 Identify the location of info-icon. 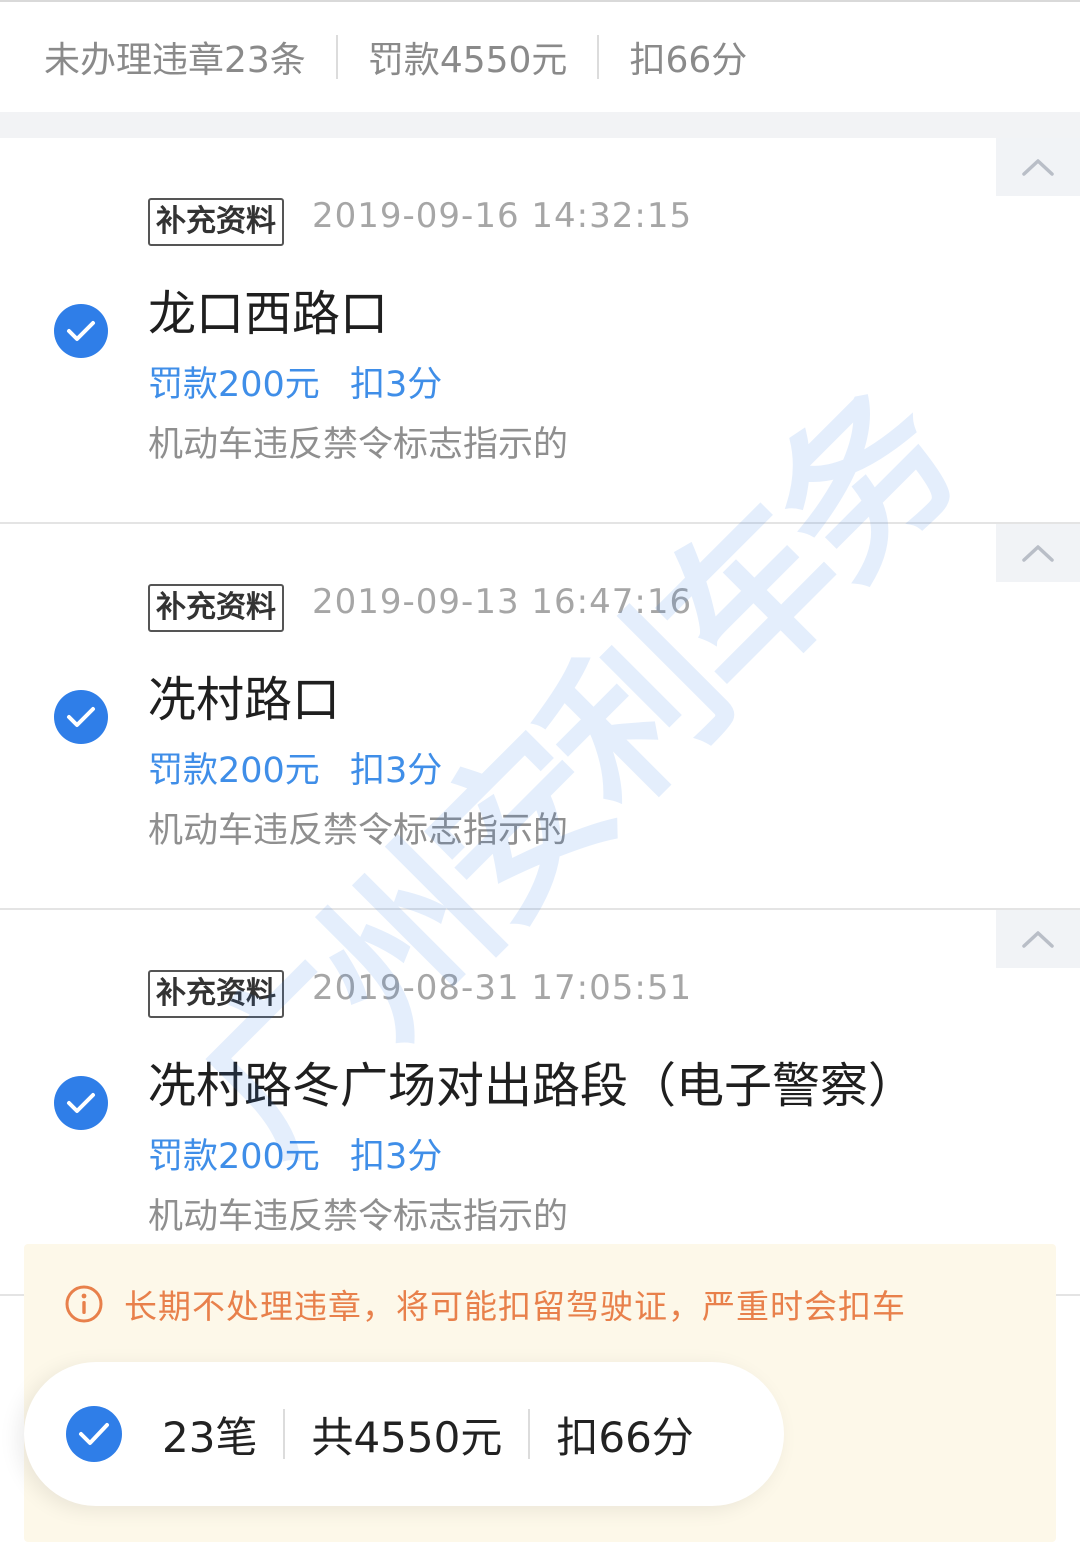
(84, 1304).